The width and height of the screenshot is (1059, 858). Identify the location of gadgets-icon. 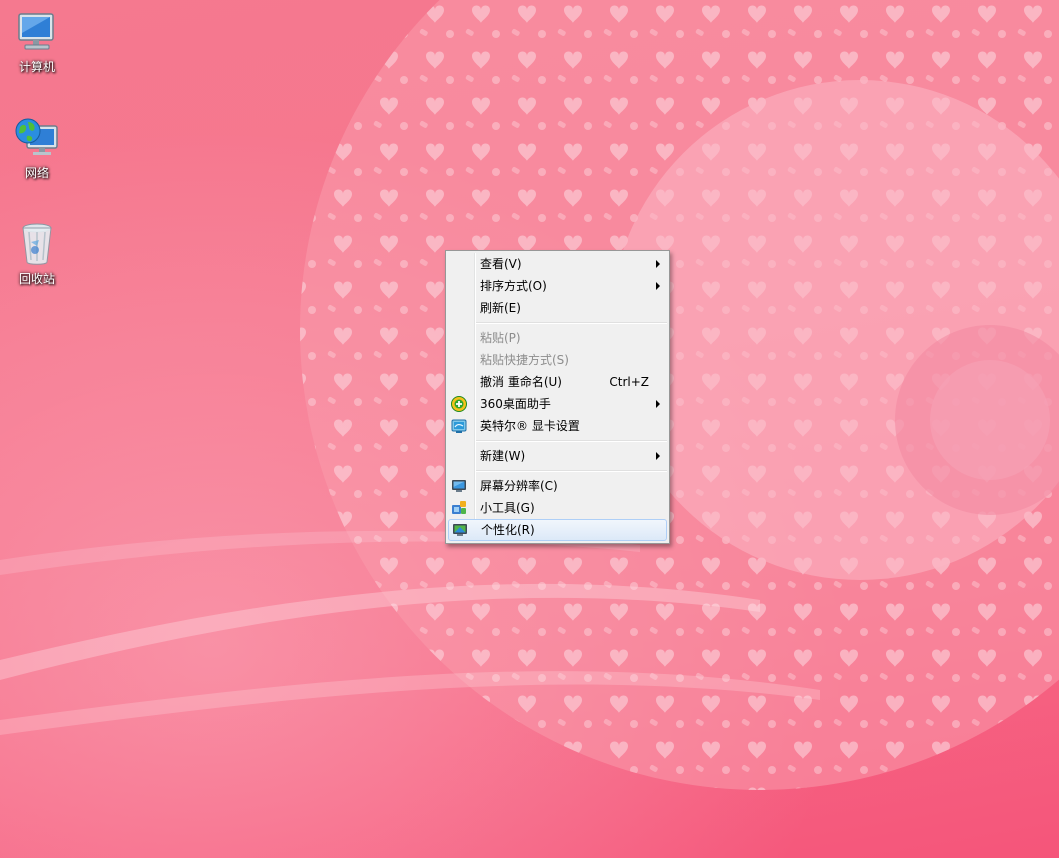
(459, 507).